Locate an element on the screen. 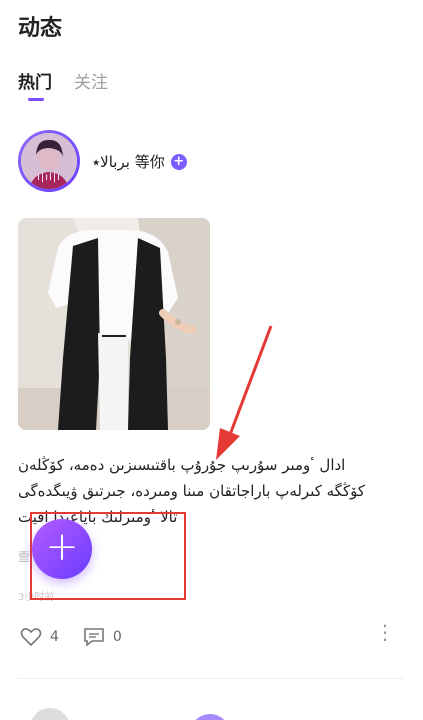 The width and height of the screenshot is (423, 720). comment-icon is located at coordinates (94, 637).